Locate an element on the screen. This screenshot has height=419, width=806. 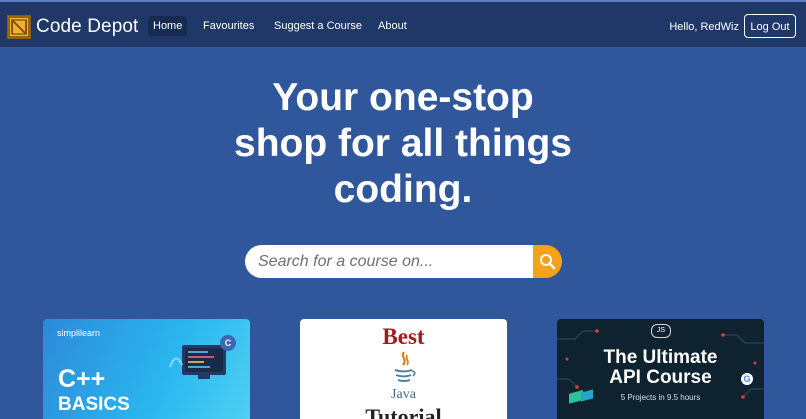
card-subtitle: Tutorial is located at coordinates (403, 411).